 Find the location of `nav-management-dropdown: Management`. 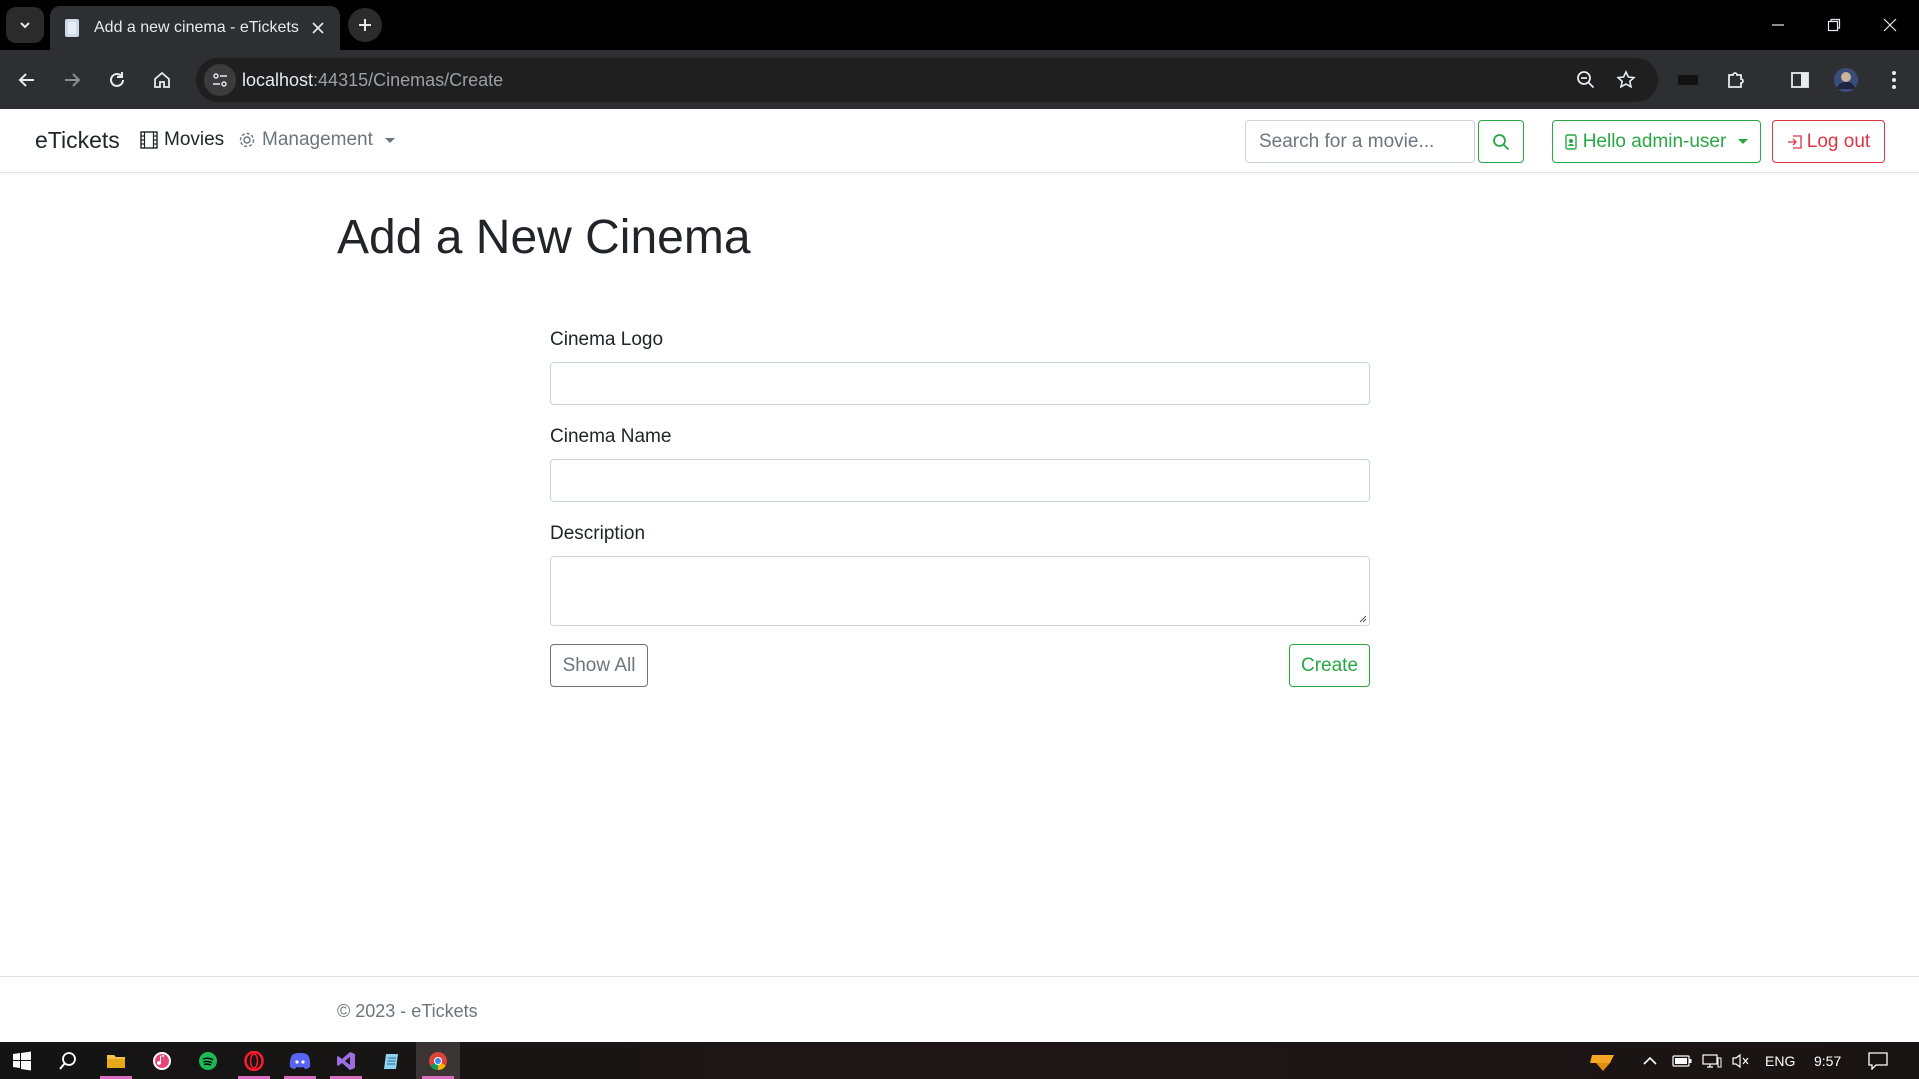

nav-management-dropdown: Management is located at coordinates (316, 140).